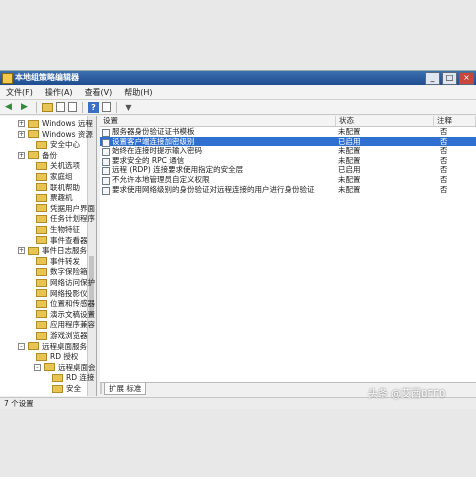 The image size is (476, 477). What do you see at coordinates (64, 346) in the screenshot?
I see `tree-item-label: 远程桌面服务` at bounding box center [64, 346].